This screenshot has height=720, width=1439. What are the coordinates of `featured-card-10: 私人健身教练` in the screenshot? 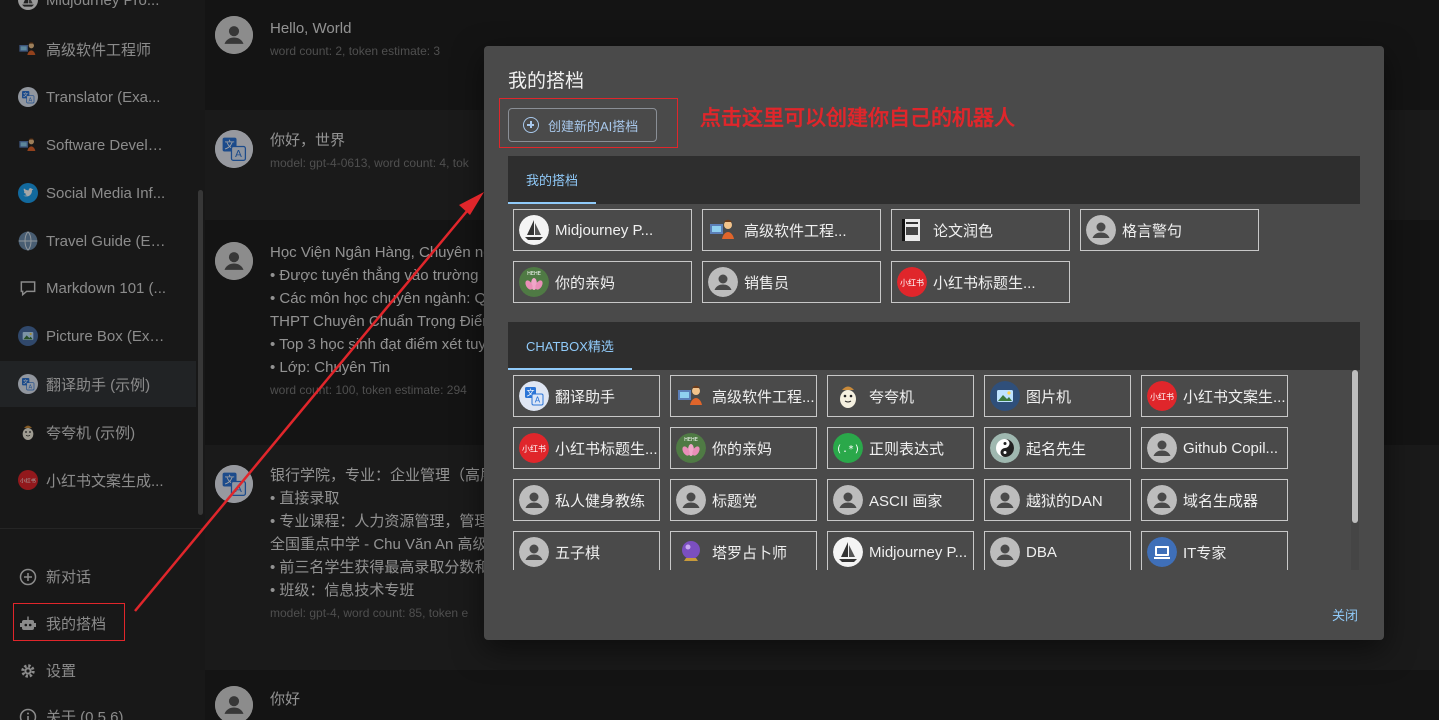 It's located at (586, 500).